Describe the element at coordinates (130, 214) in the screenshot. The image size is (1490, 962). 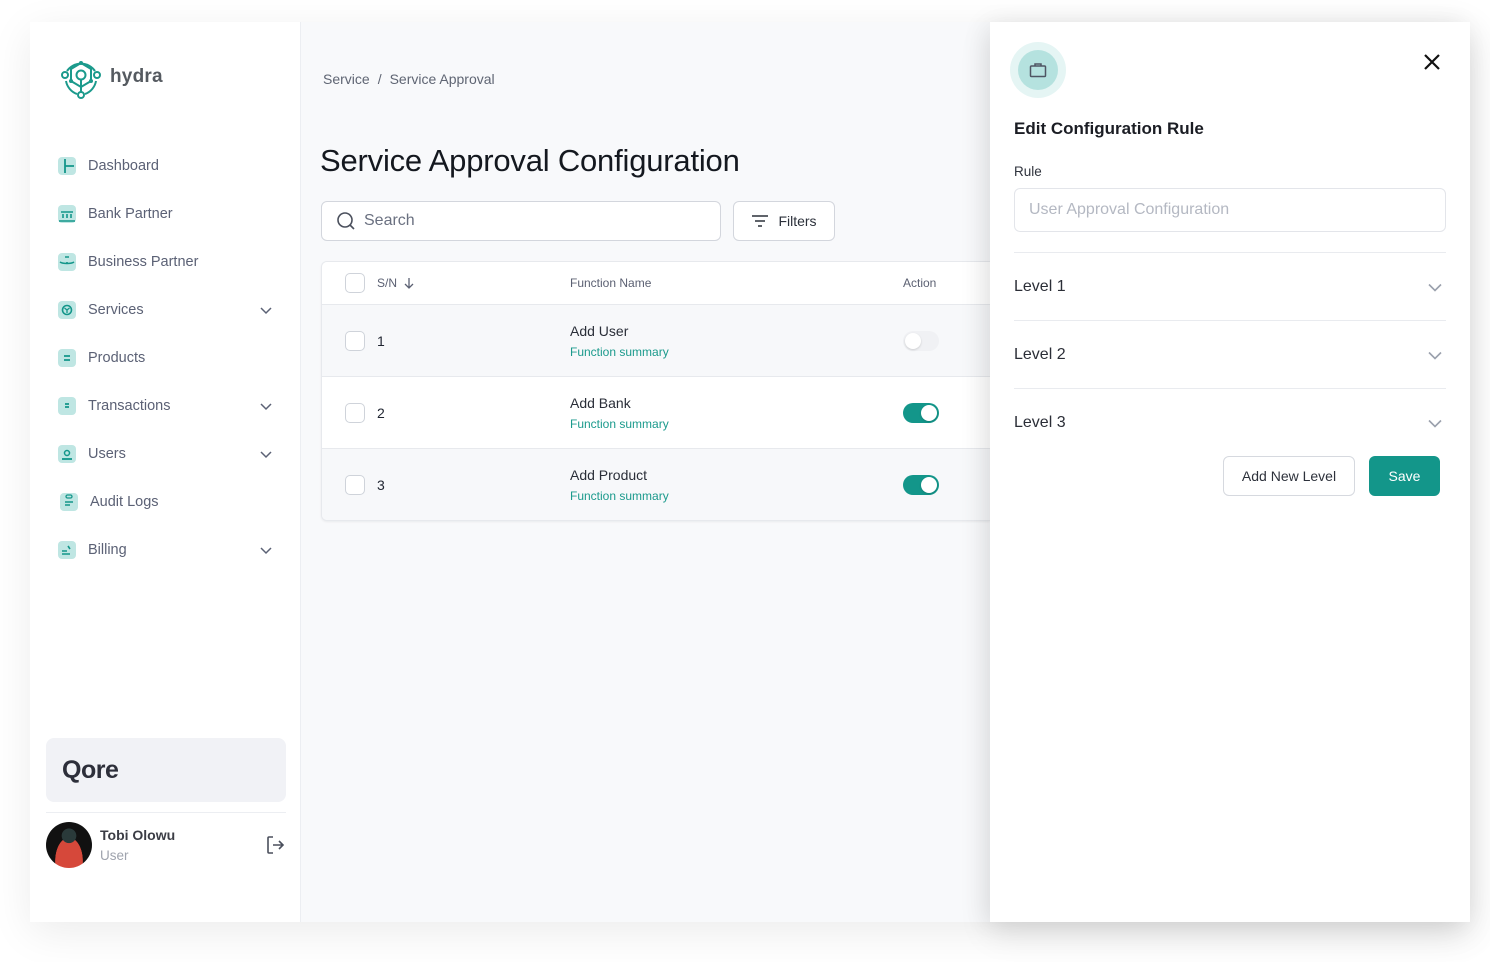
I see `sidebar-item-label: Bank Partner` at that location.